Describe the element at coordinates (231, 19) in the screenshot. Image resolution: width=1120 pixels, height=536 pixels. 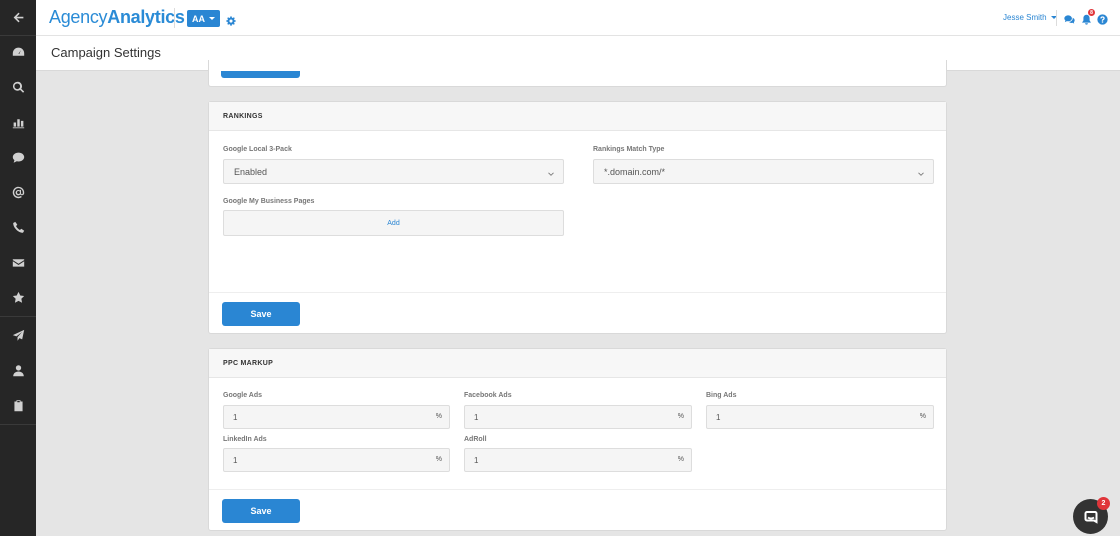
I see `gear-icon` at that location.